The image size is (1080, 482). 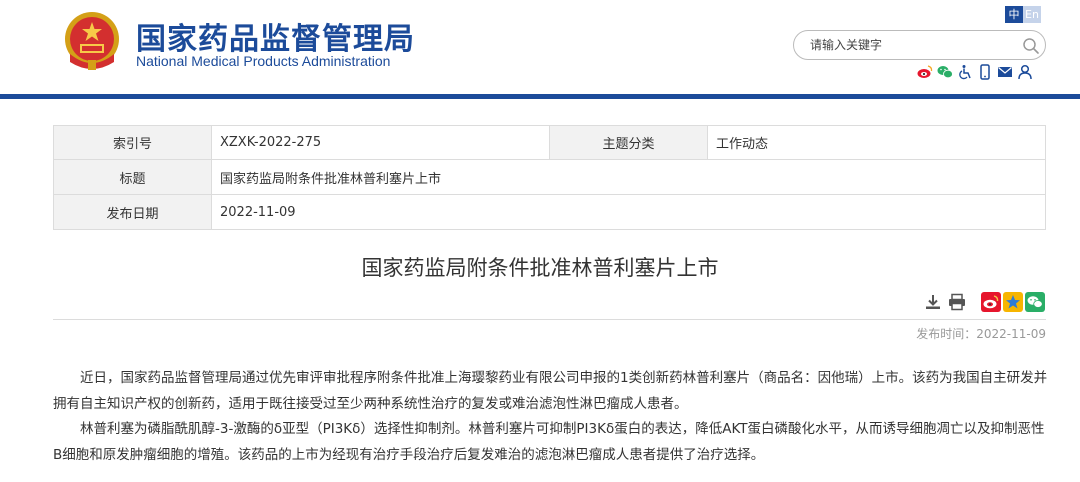 I want to click on table-row: 发布日期 2022-11-09, so click(x=549, y=212).